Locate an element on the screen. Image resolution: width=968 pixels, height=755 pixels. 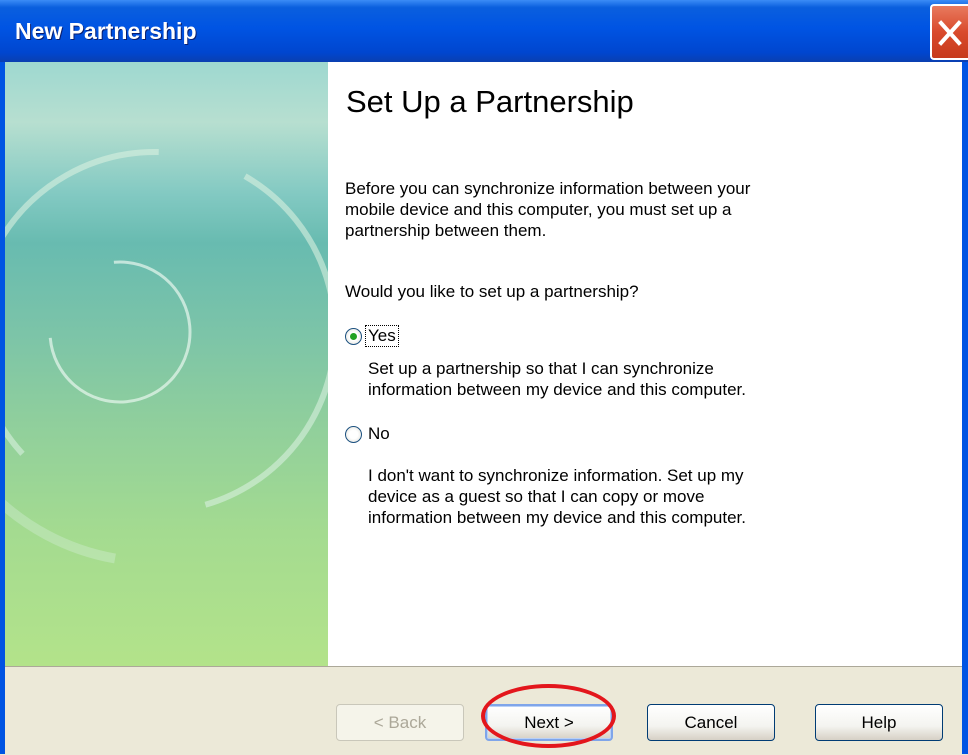
help-button: Help is located at coordinates (879, 722).